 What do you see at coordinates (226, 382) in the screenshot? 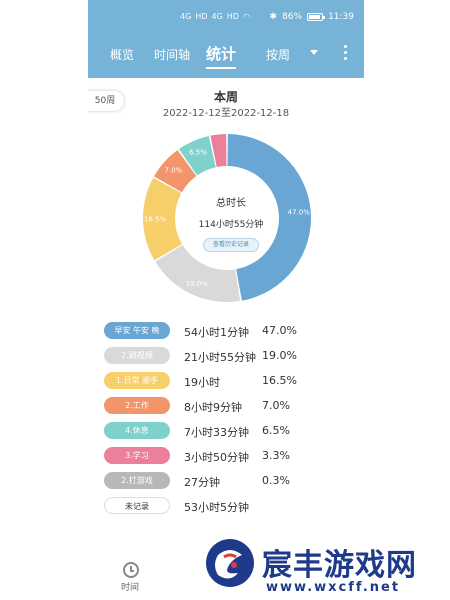
I see `legend-row: 1.日常 顺手 19小时 16.5%` at bounding box center [226, 382].